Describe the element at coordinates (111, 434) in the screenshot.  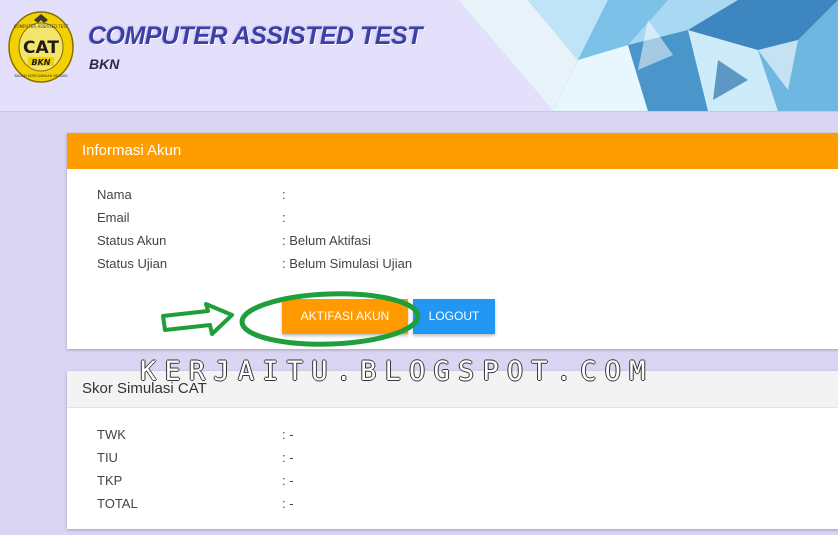
I see `score-label: TWK` at that location.